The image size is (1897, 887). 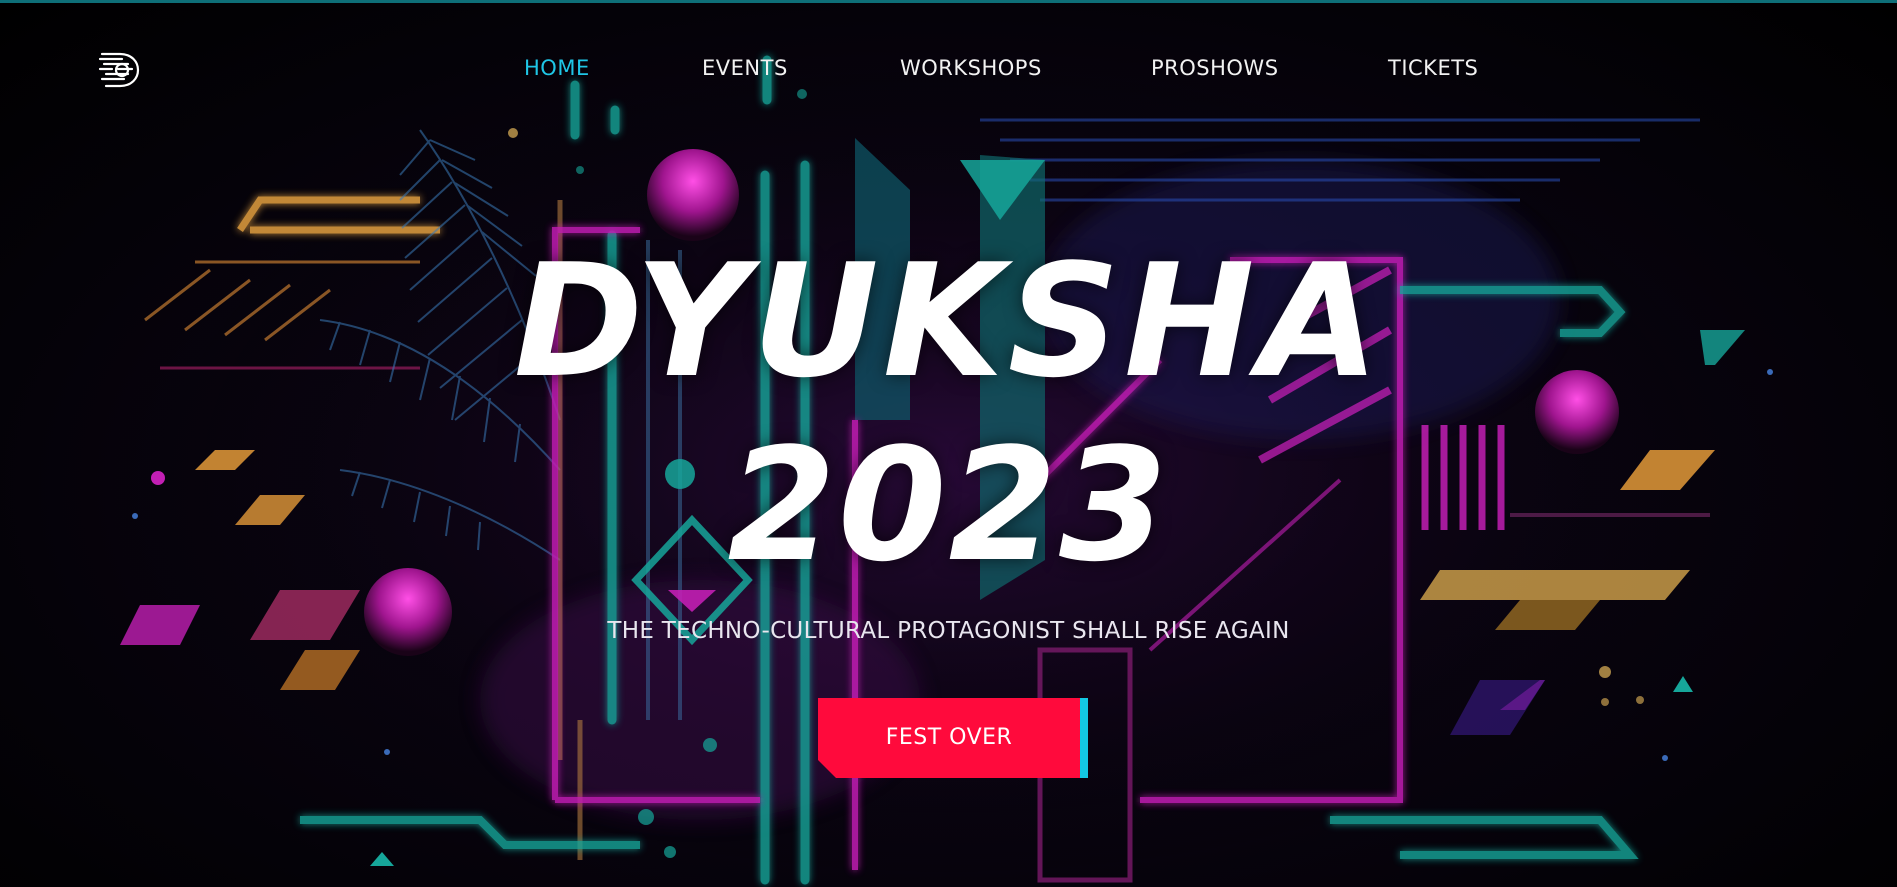 I want to click on nav-tickets-link: TICKETS, so click(x=1433, y=68).